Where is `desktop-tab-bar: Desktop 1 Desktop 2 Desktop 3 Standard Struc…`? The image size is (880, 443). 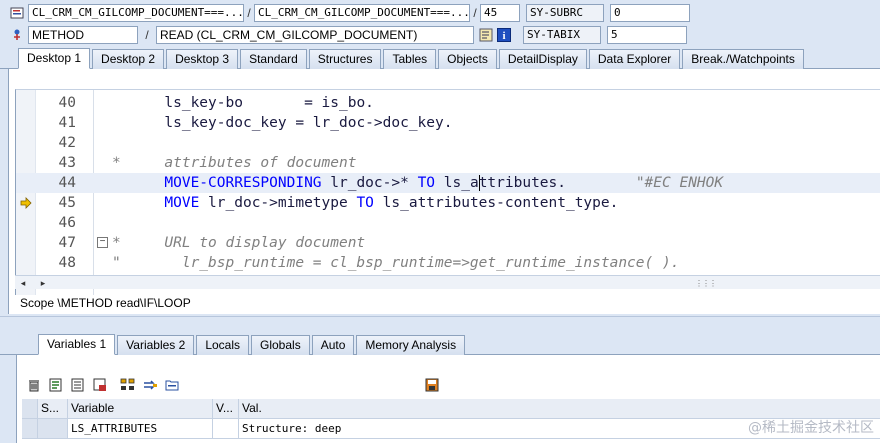
desktop-tab-bar: Desktop 1 Desktop 2 Desktop 3 Standard Struc… is located at coordinates (440, 58).